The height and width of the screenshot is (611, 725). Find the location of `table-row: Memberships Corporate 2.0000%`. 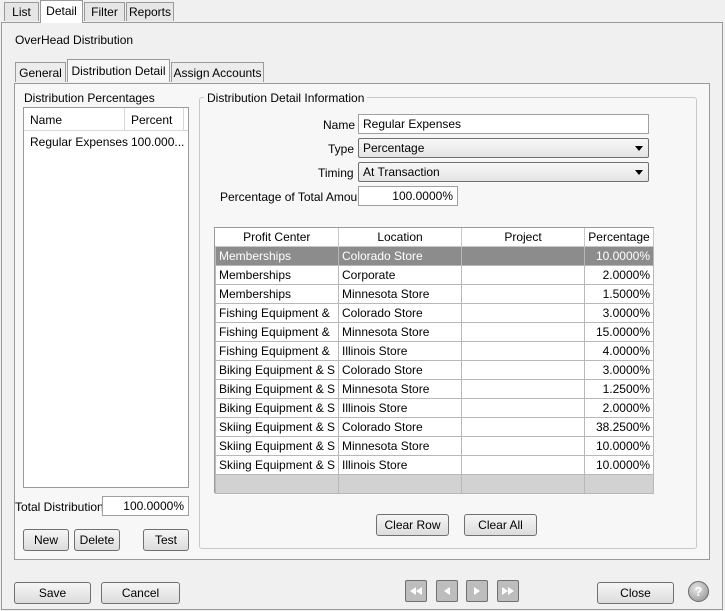

table-row: Memberships Corporate 2.0000% is located at coordinates (434, 275).